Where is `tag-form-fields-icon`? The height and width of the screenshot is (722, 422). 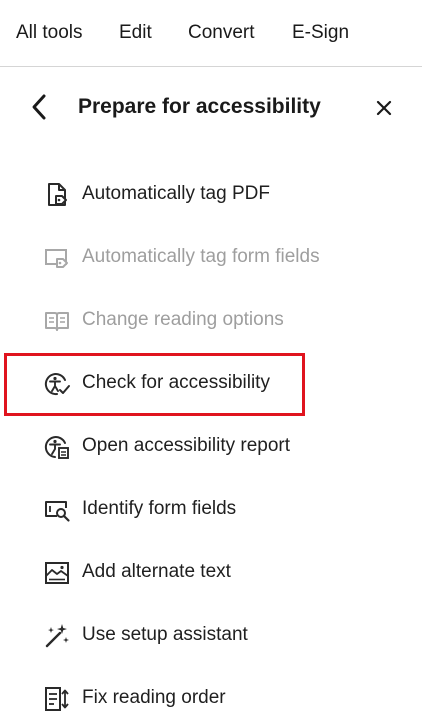
tag-form-fields-icon is located at coordinates (56, 258).